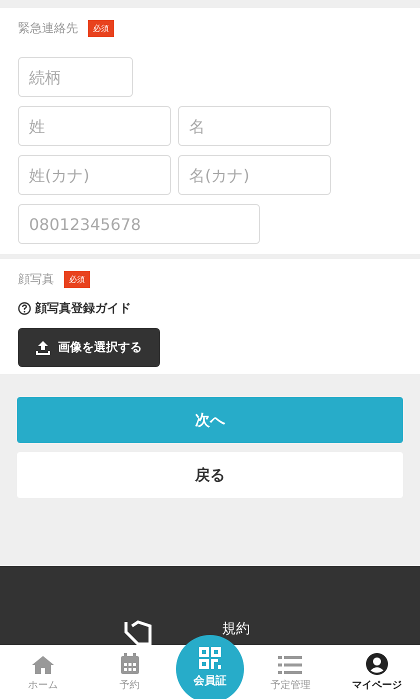 This screenshot has height=699, width=420. Describe the element at coordinates (48, 28) in the screenshot. I see `section-label: 緊急連絡先` at that location.